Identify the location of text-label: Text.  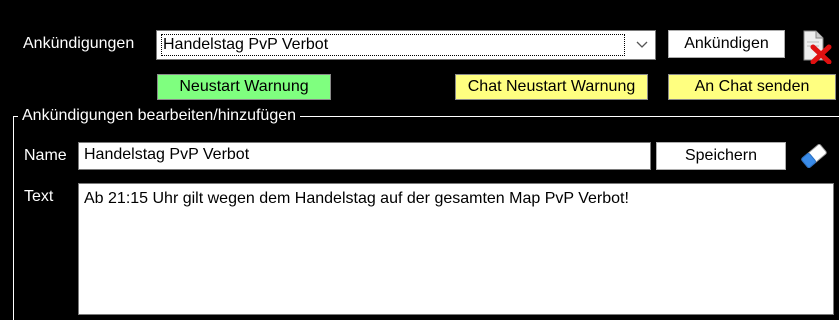
(39, 196).